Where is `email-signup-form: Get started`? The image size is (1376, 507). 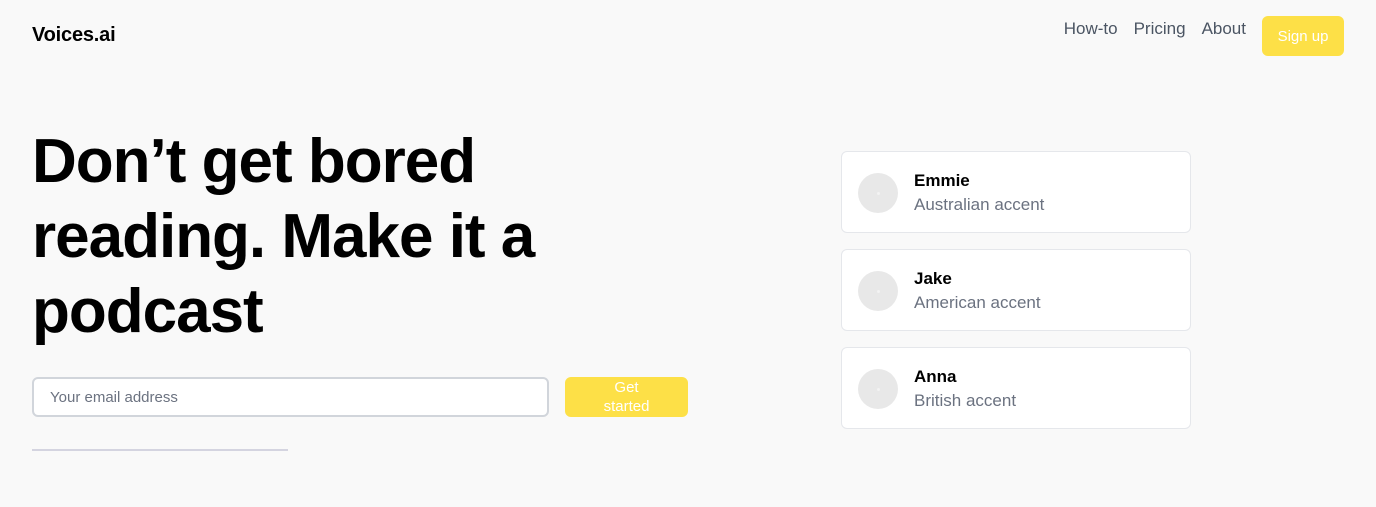
email-signup-form: Get started is located at coordinates (360, 397).